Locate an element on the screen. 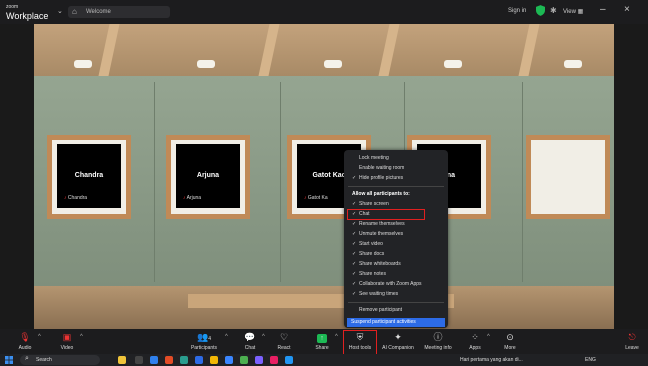 Image resolution: width=648 pixels, height=366 pixels. menu-item-hide-profile-pictures: ✓ Hide profile pictures is located at coordinates (377, 178).